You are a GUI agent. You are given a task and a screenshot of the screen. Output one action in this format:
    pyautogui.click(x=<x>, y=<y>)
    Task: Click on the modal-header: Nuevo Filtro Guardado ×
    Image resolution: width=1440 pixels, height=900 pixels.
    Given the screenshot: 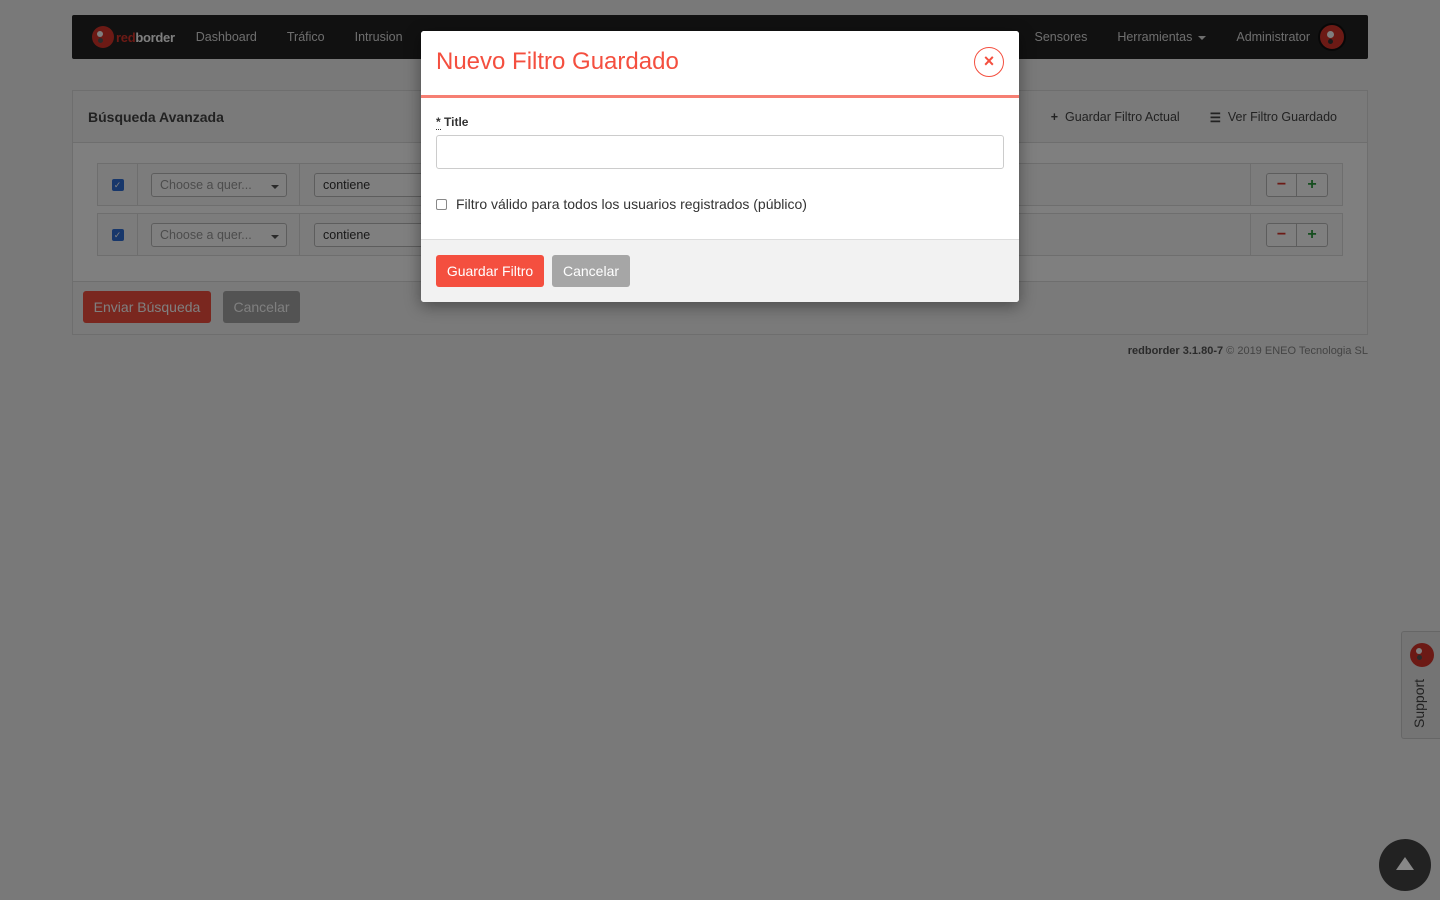 What is the action you would take?
    pyautogui.click(x=720, y=64)
    